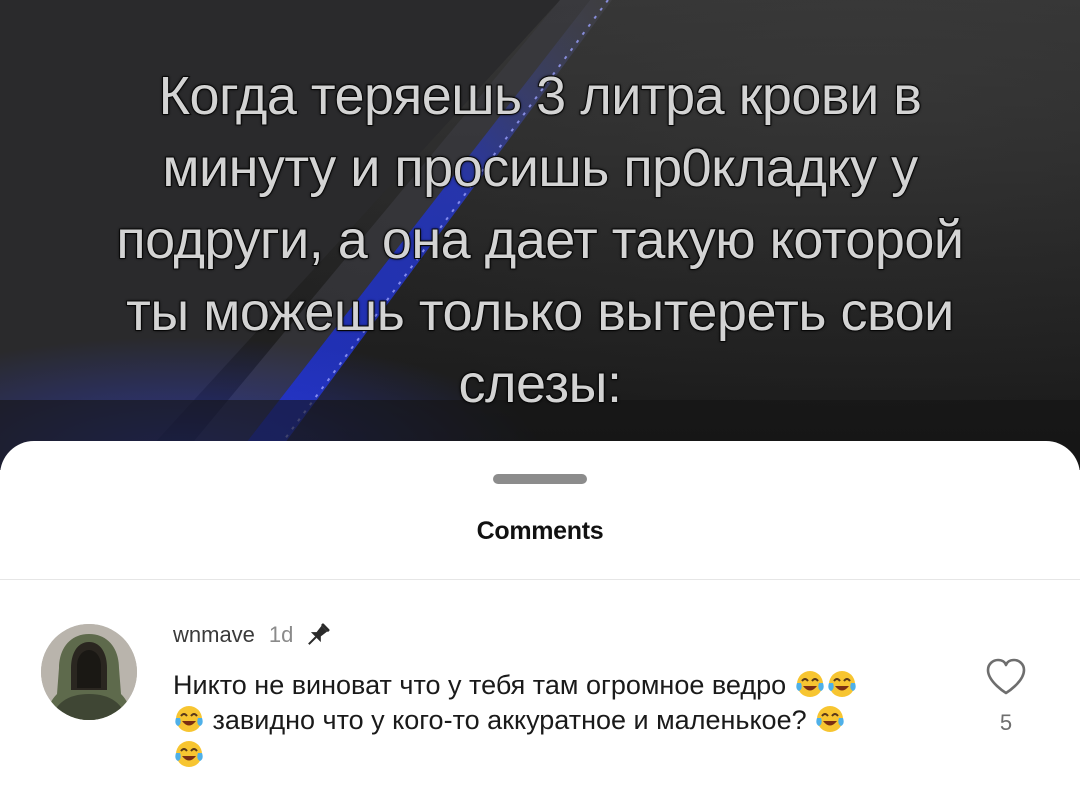 Image resolution: width=1080 pixels, height=788 pixels. I want to click on pin-icon, so click(318, 635).